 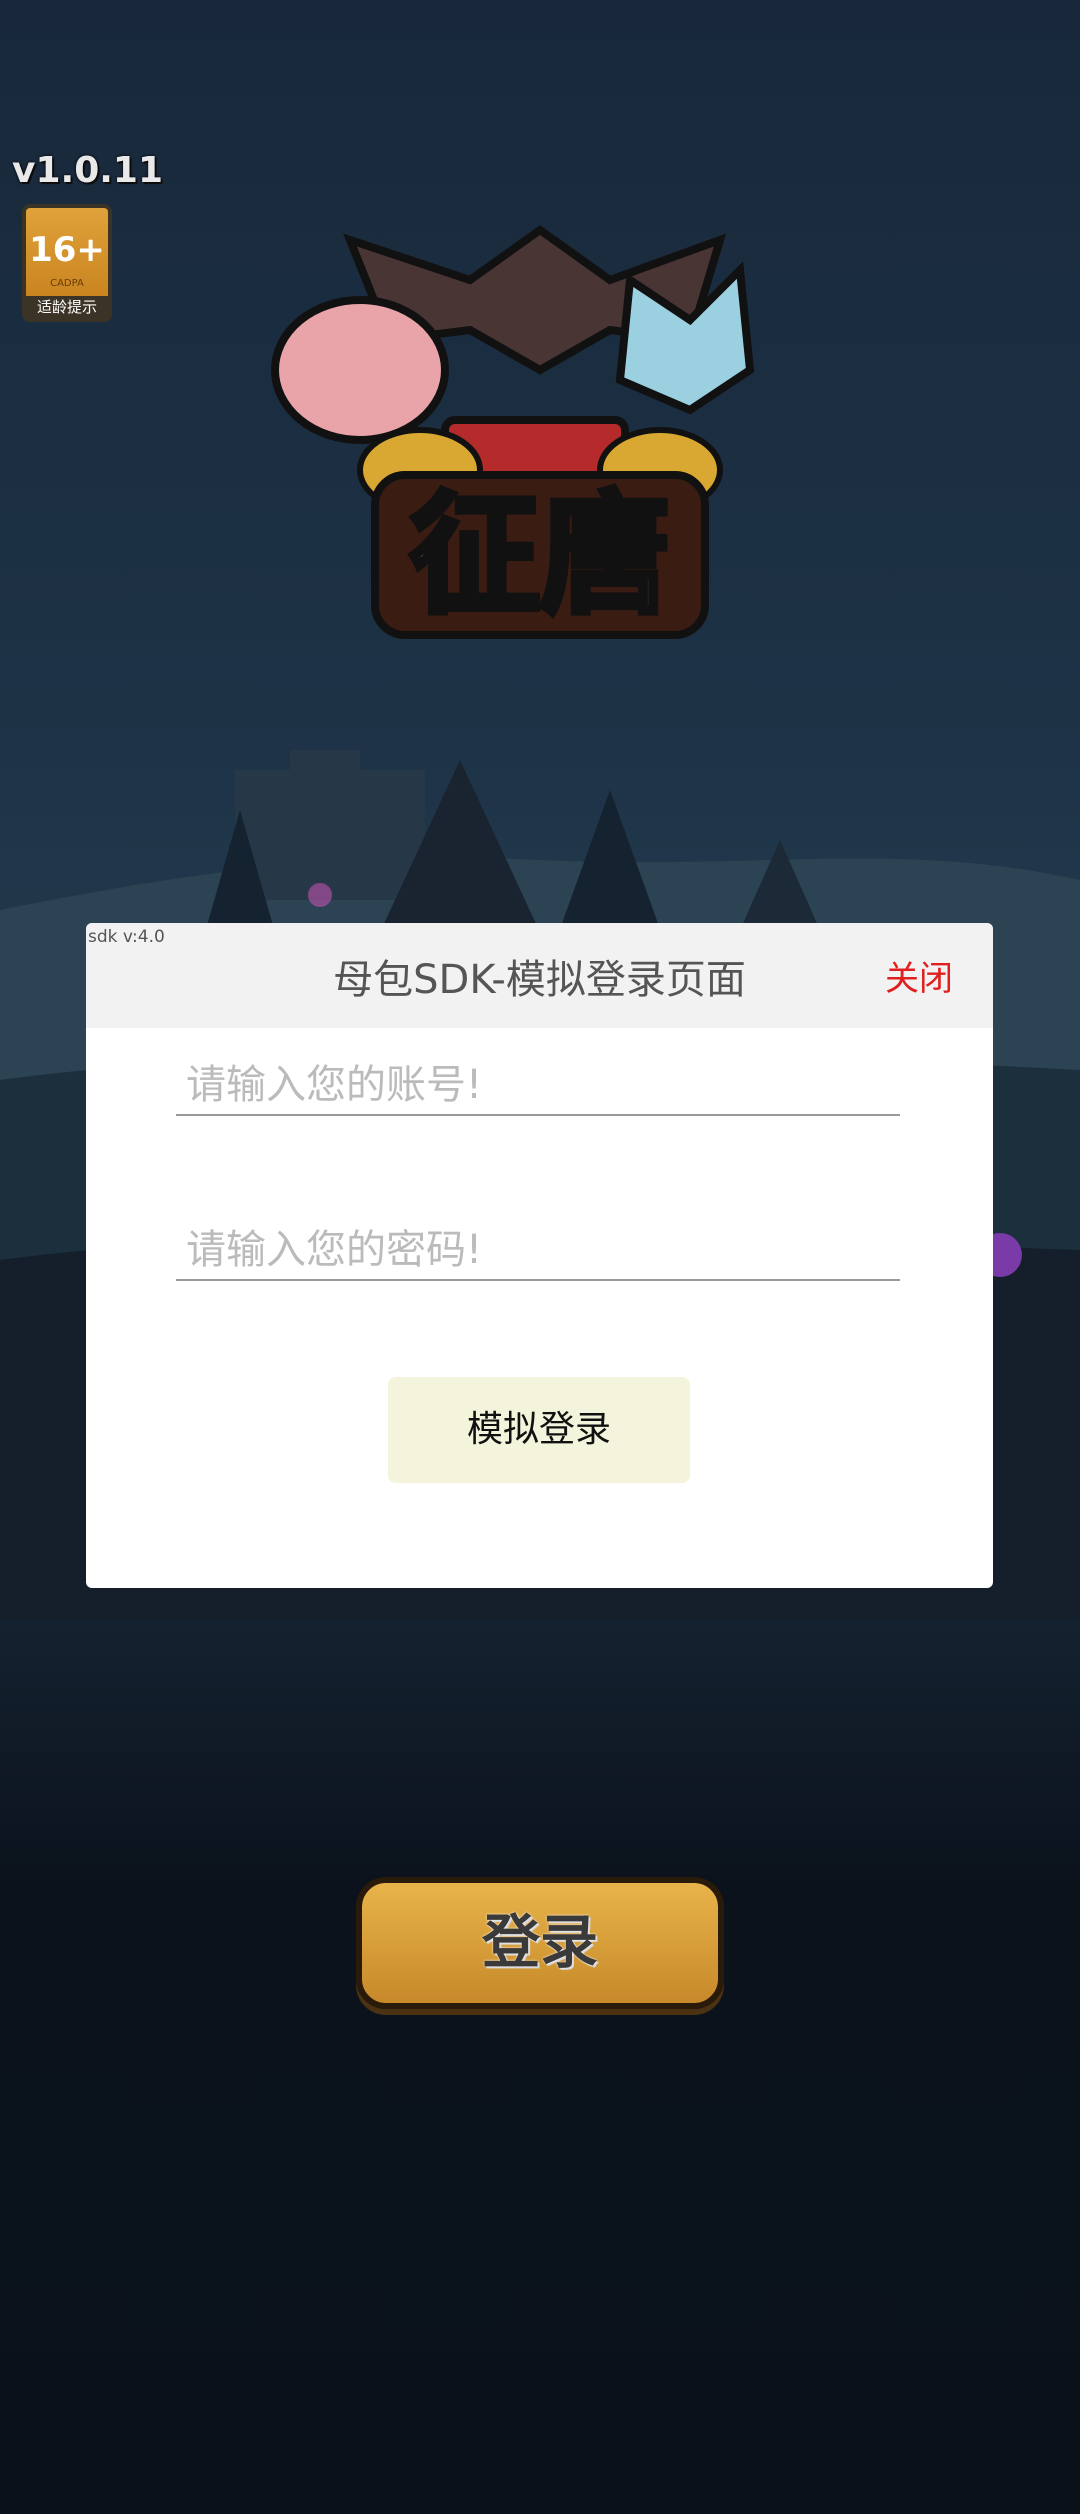 I want to click on close-button: 关闭, so click(x=919, y=975).